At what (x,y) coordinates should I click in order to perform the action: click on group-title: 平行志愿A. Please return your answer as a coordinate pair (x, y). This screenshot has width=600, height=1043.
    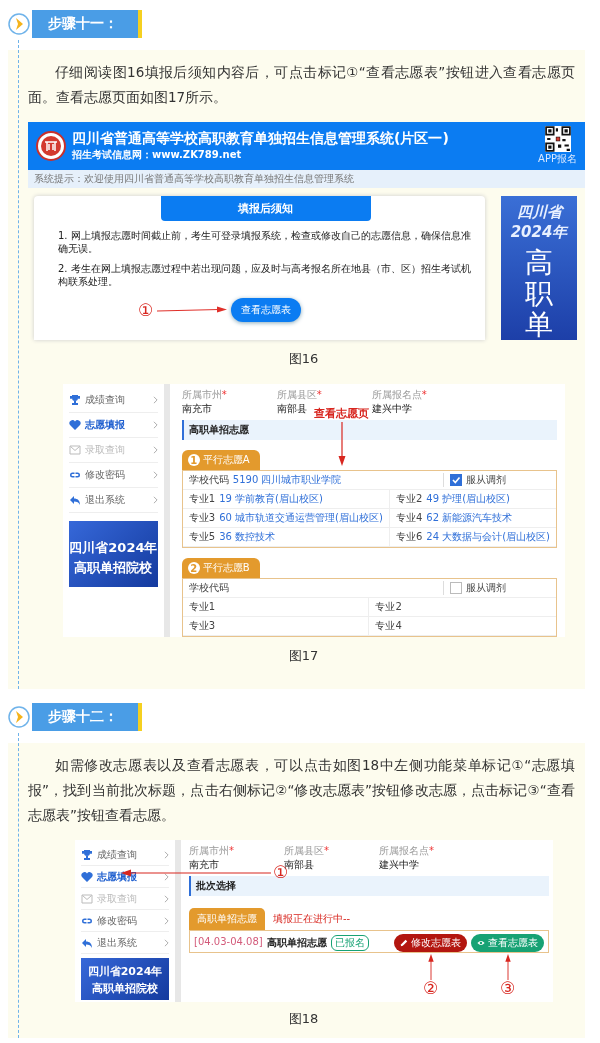
    Looking at the image, I should click on (226, 460).